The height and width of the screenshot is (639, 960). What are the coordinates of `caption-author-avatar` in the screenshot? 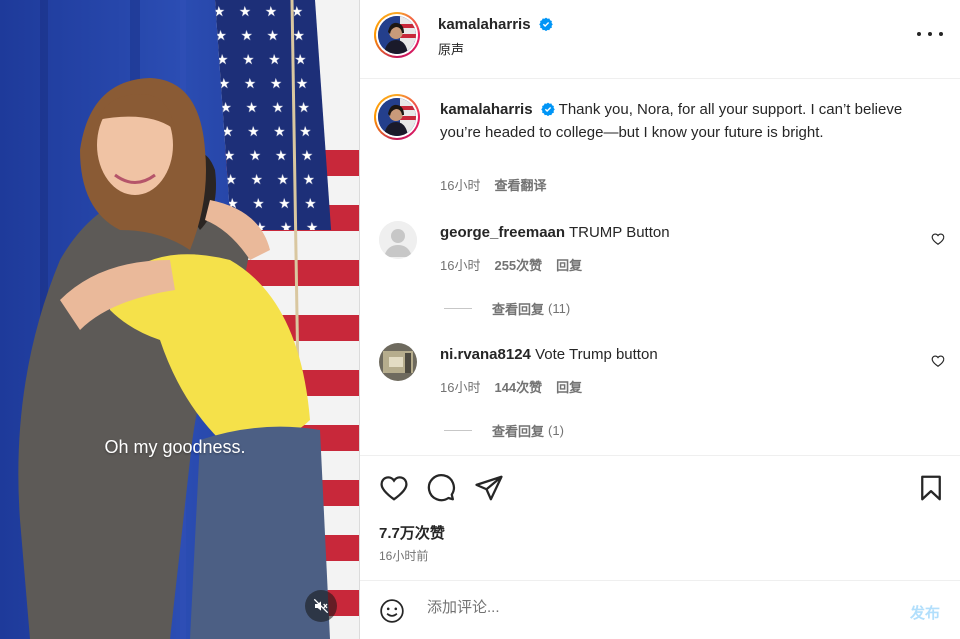 It's located at (397, 117).